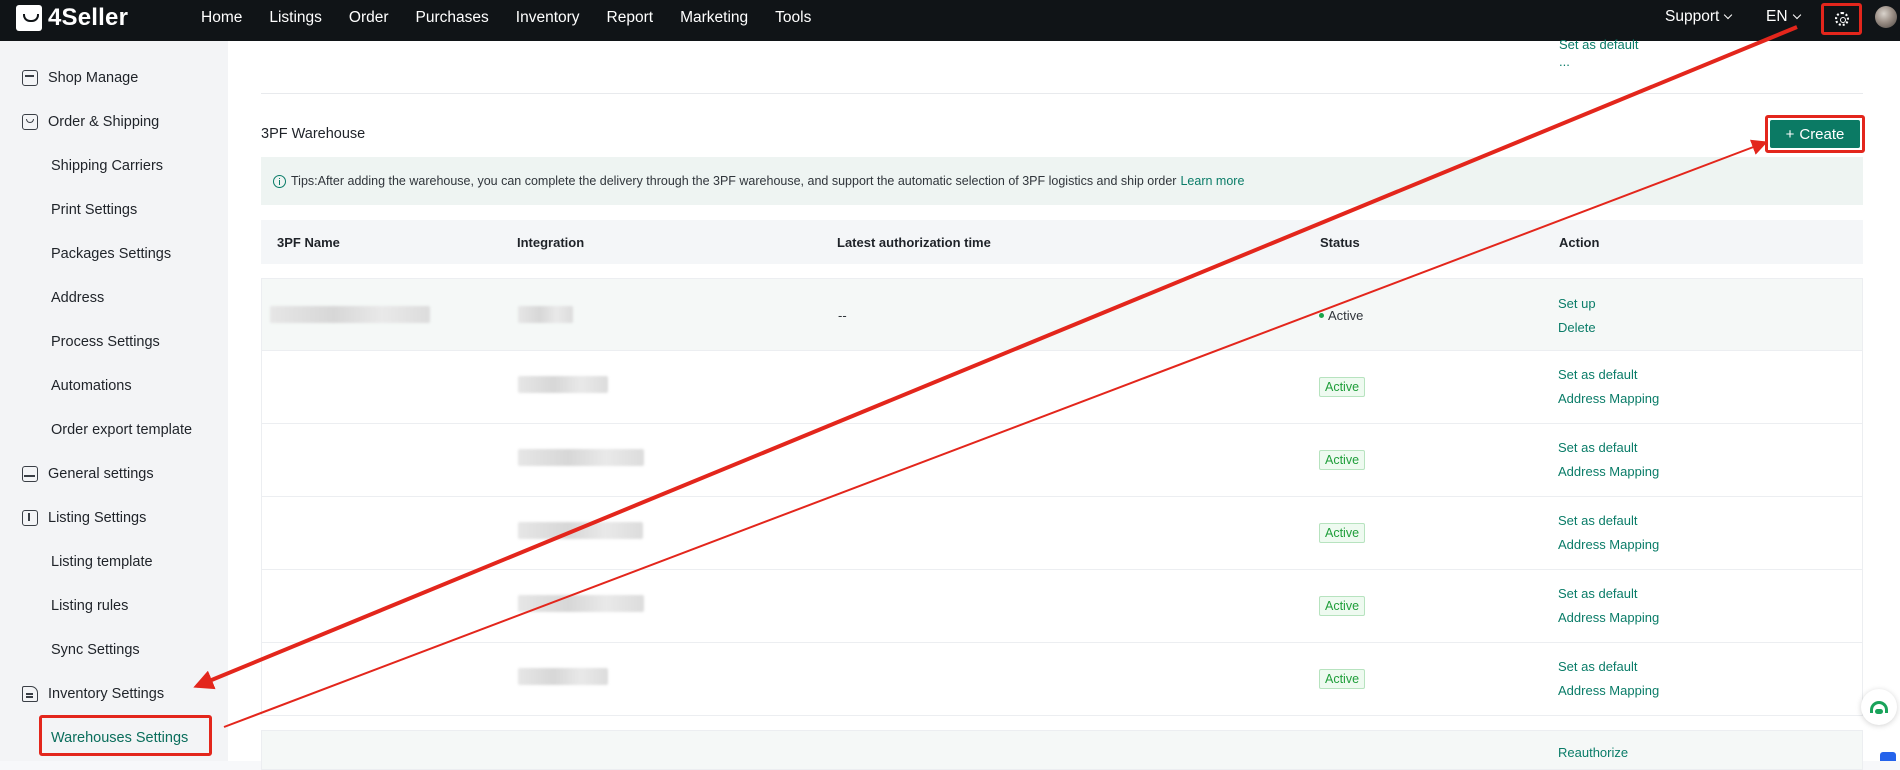  What do you see at coordinates (1212, 181) in the screenshot?
I see `learn-more-link: Learn more` at bounding box center [1212, 181].